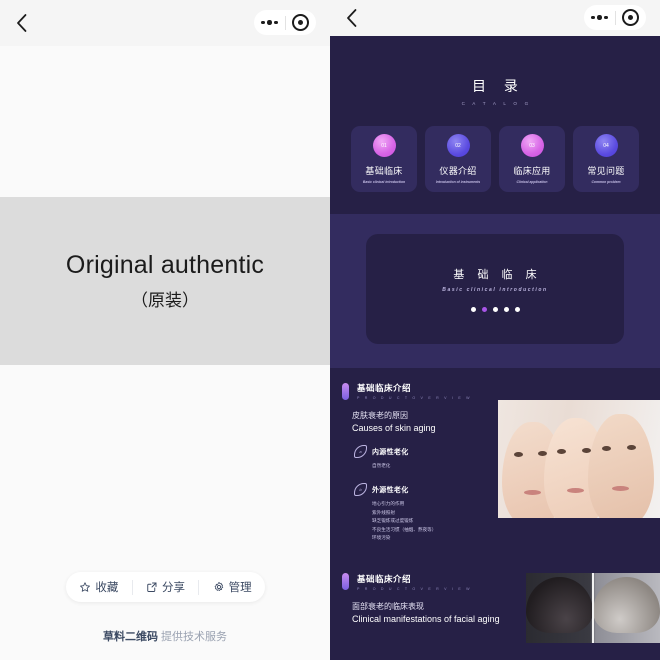 Image resolution: width=660 pixels, height=660 pixels. I want to click on catalog-card-4: 04 常见问题 Common problem, so click(606, 159).